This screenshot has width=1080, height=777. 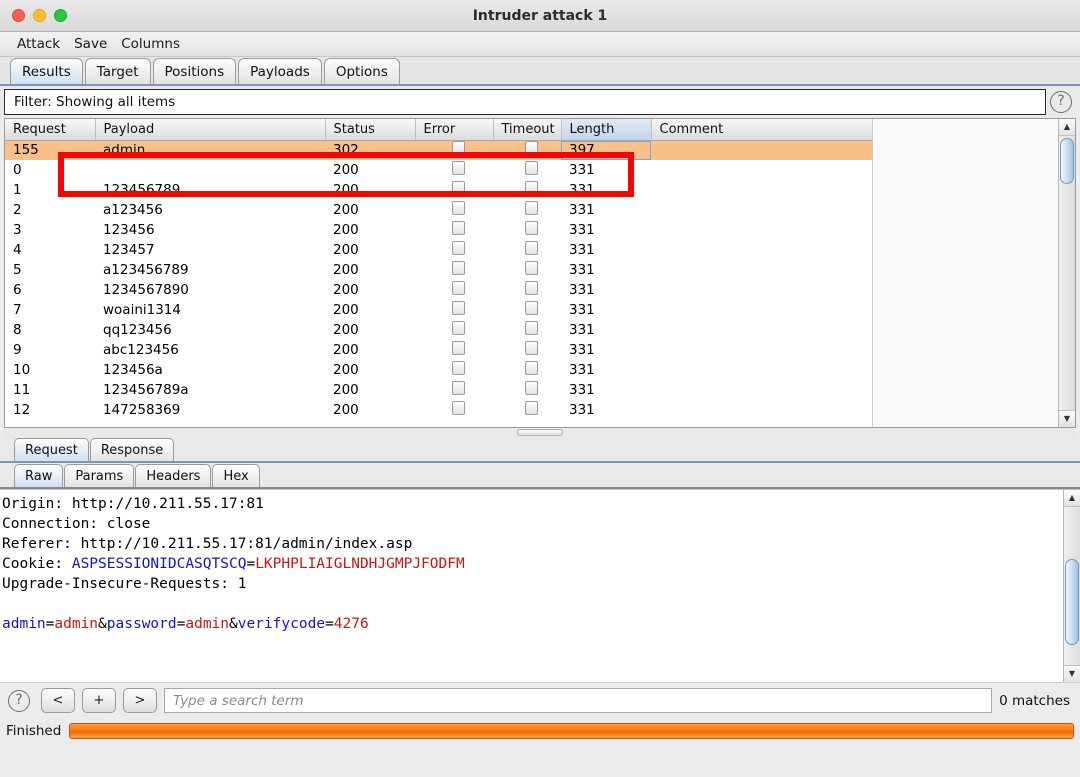 What do you see at coordinates (194, 71) in the screenshot?
I see `tab-positions: Positions` at bounding box center [194, 71].